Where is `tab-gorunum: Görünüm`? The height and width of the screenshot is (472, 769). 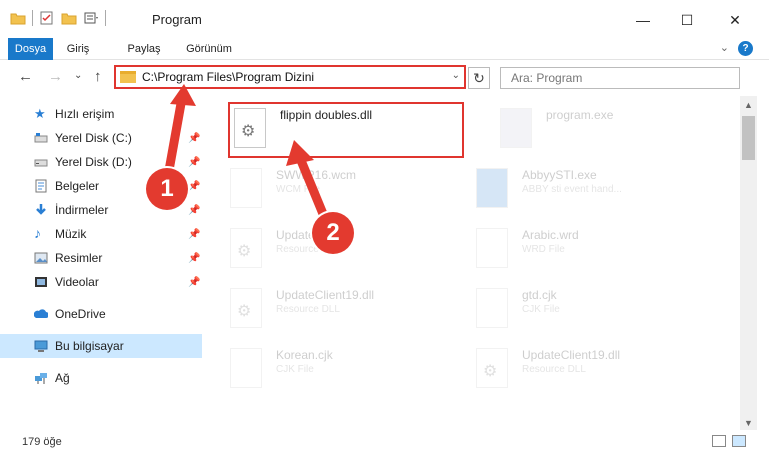 tab-gorunum: Görünüm is located at coordinates (209, 49).